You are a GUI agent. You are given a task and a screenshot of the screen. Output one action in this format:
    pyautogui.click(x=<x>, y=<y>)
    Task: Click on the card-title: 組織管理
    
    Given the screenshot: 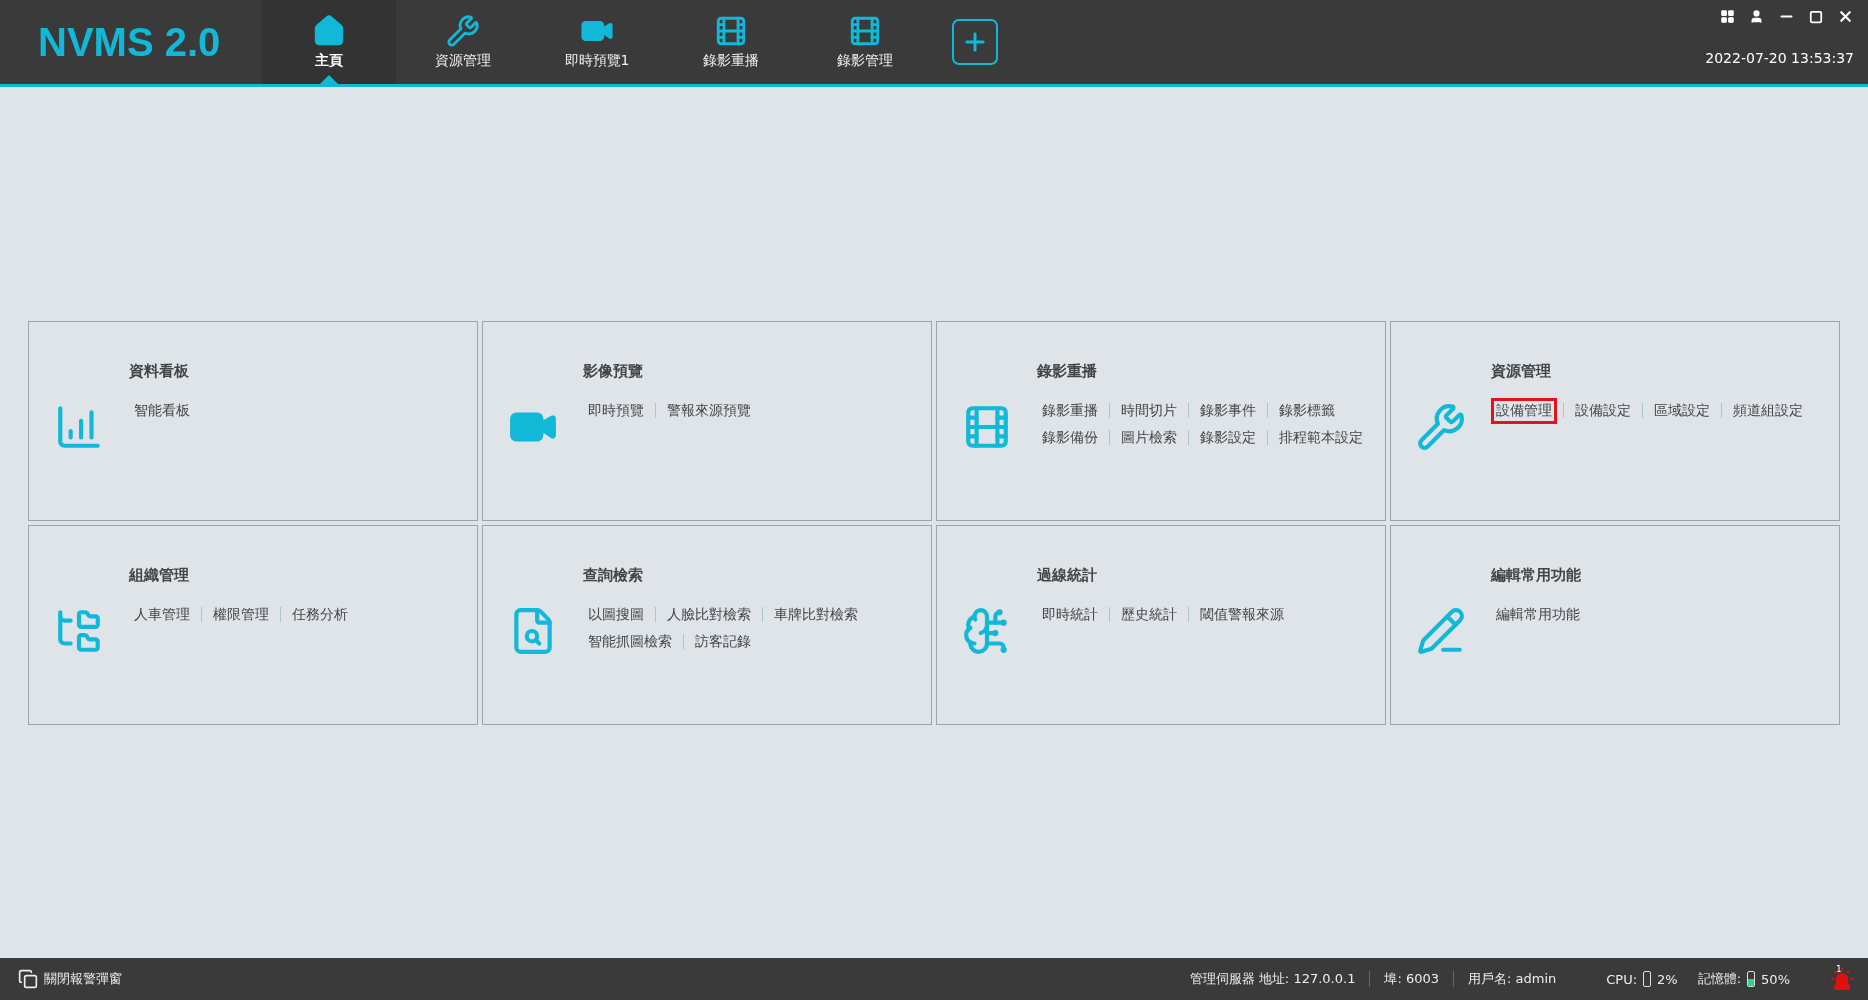 What is the action you would take?
    pyautogui.click(x=159, y=575)
    